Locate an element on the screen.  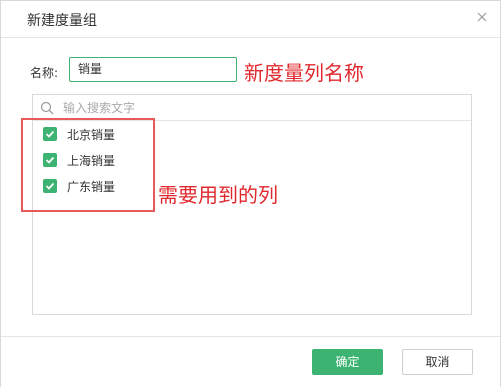
ok-button: 确定 is located at coordinates (347, 362).